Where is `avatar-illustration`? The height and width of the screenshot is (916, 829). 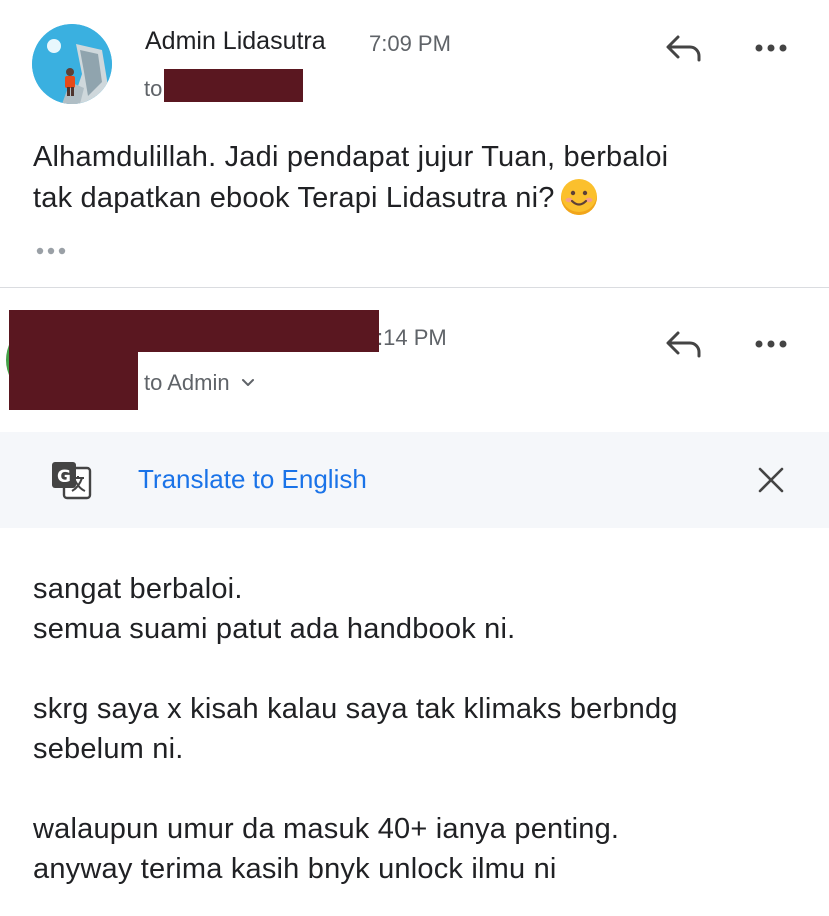 avatar-illustration is located at coordinates (72, 64).